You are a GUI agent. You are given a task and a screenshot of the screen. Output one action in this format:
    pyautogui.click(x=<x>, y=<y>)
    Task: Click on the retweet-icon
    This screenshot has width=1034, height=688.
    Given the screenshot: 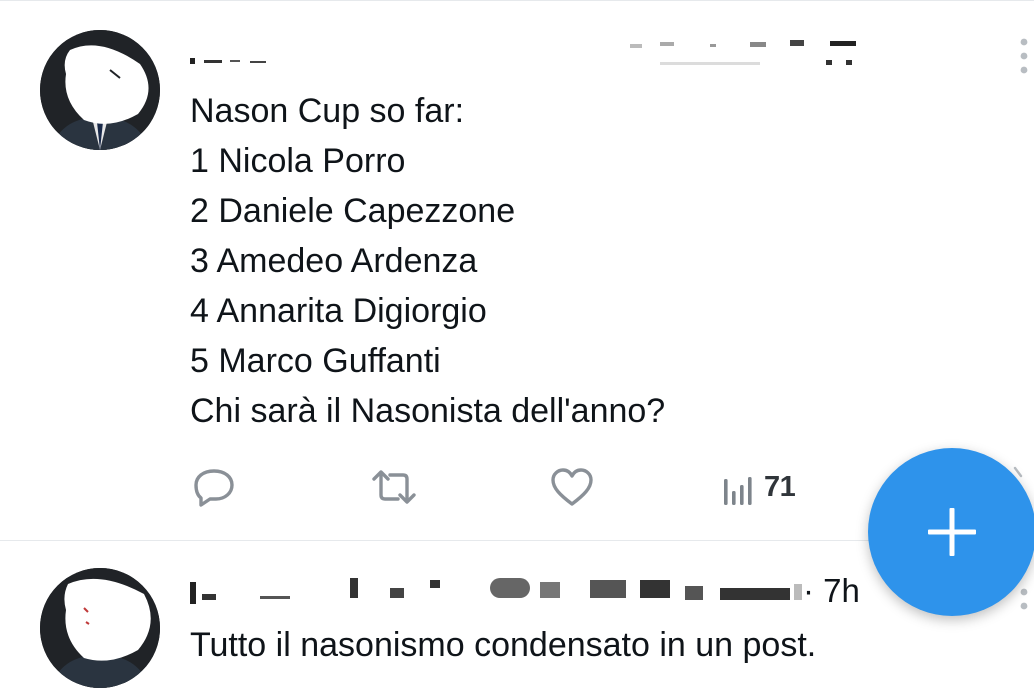 What is the action you would take?
    pyautogui.click(x=394, y=487)
    